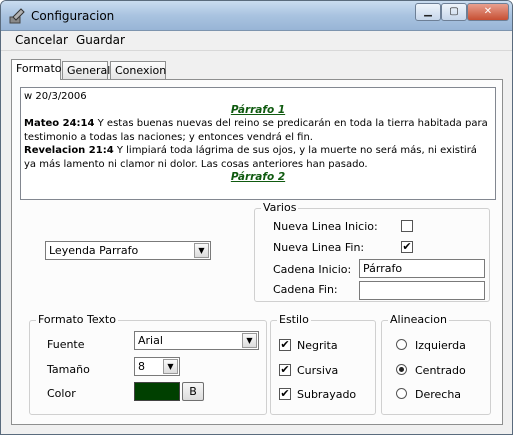  I want to click on nueva-linea-fin-checkbox: ✔, so click(407, 247).